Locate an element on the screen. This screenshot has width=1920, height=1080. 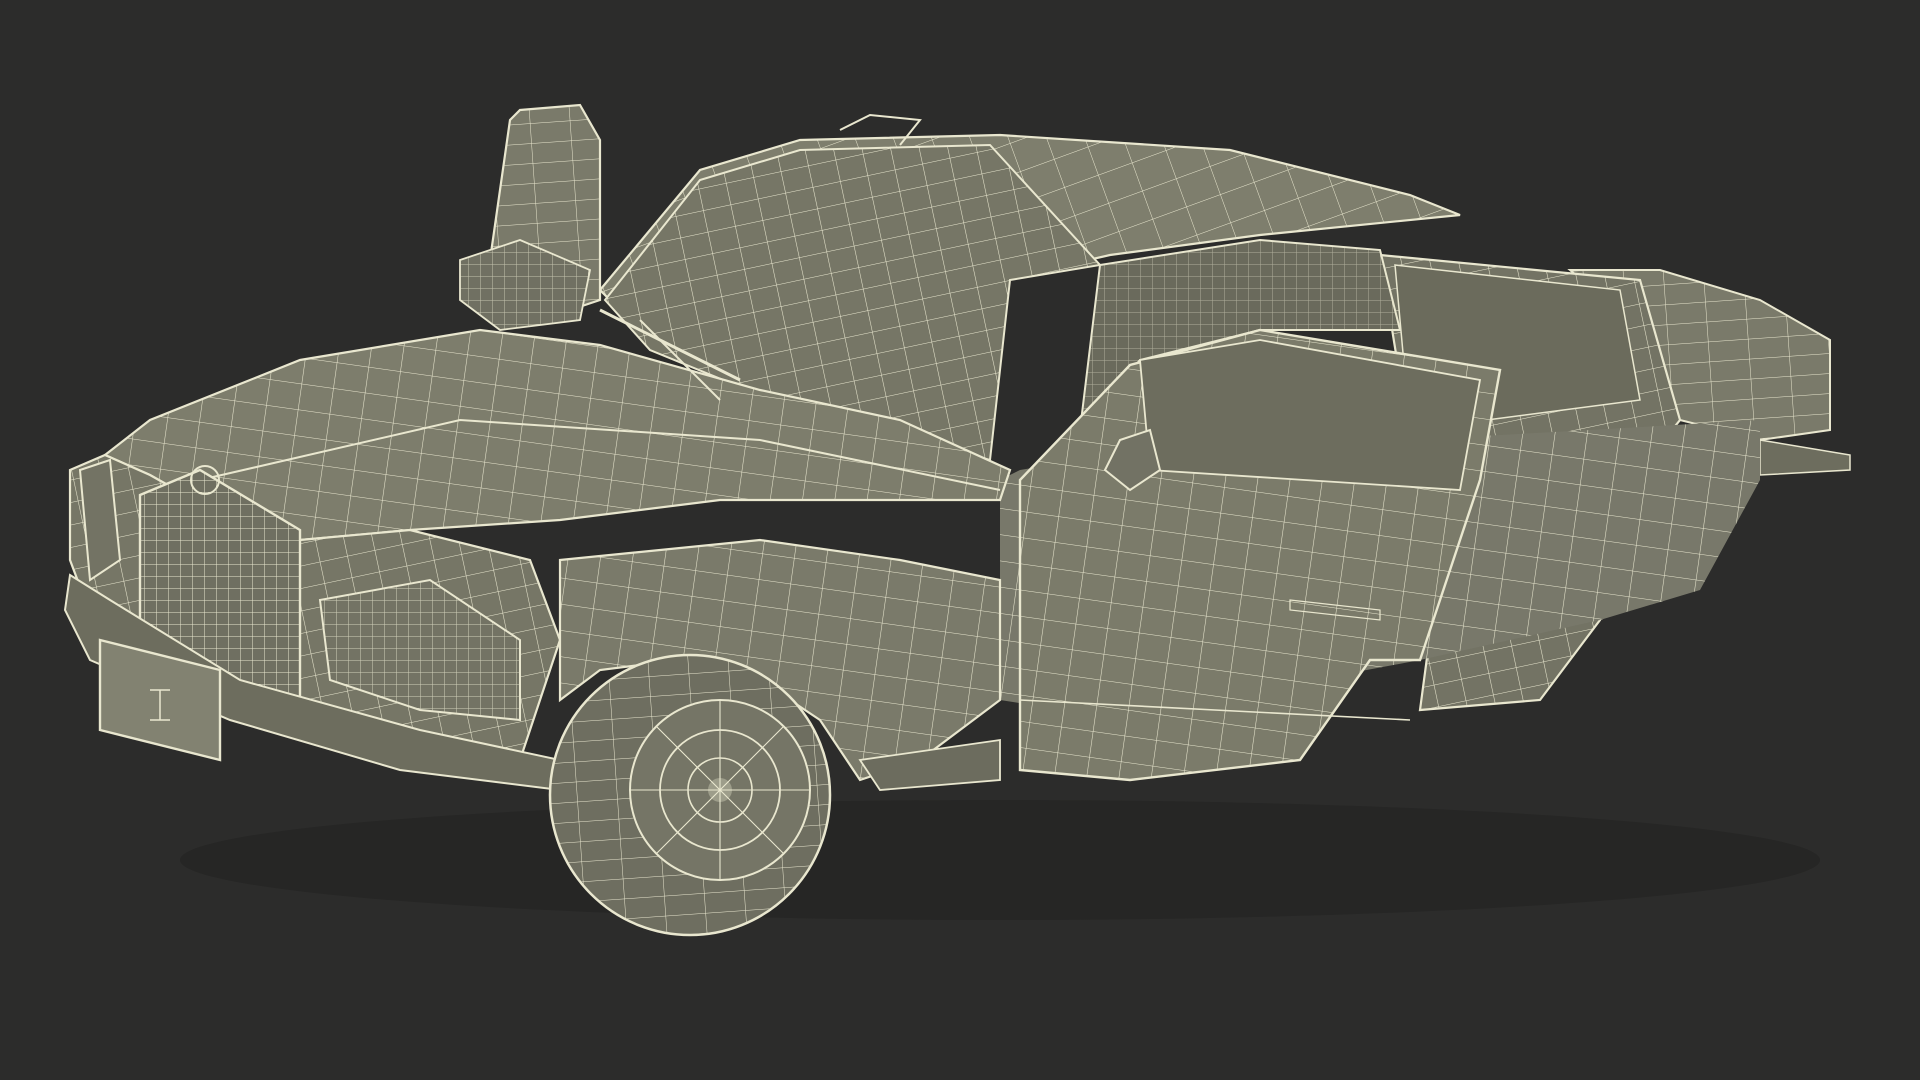
front-door-open is located at coordinates (1260, 555).